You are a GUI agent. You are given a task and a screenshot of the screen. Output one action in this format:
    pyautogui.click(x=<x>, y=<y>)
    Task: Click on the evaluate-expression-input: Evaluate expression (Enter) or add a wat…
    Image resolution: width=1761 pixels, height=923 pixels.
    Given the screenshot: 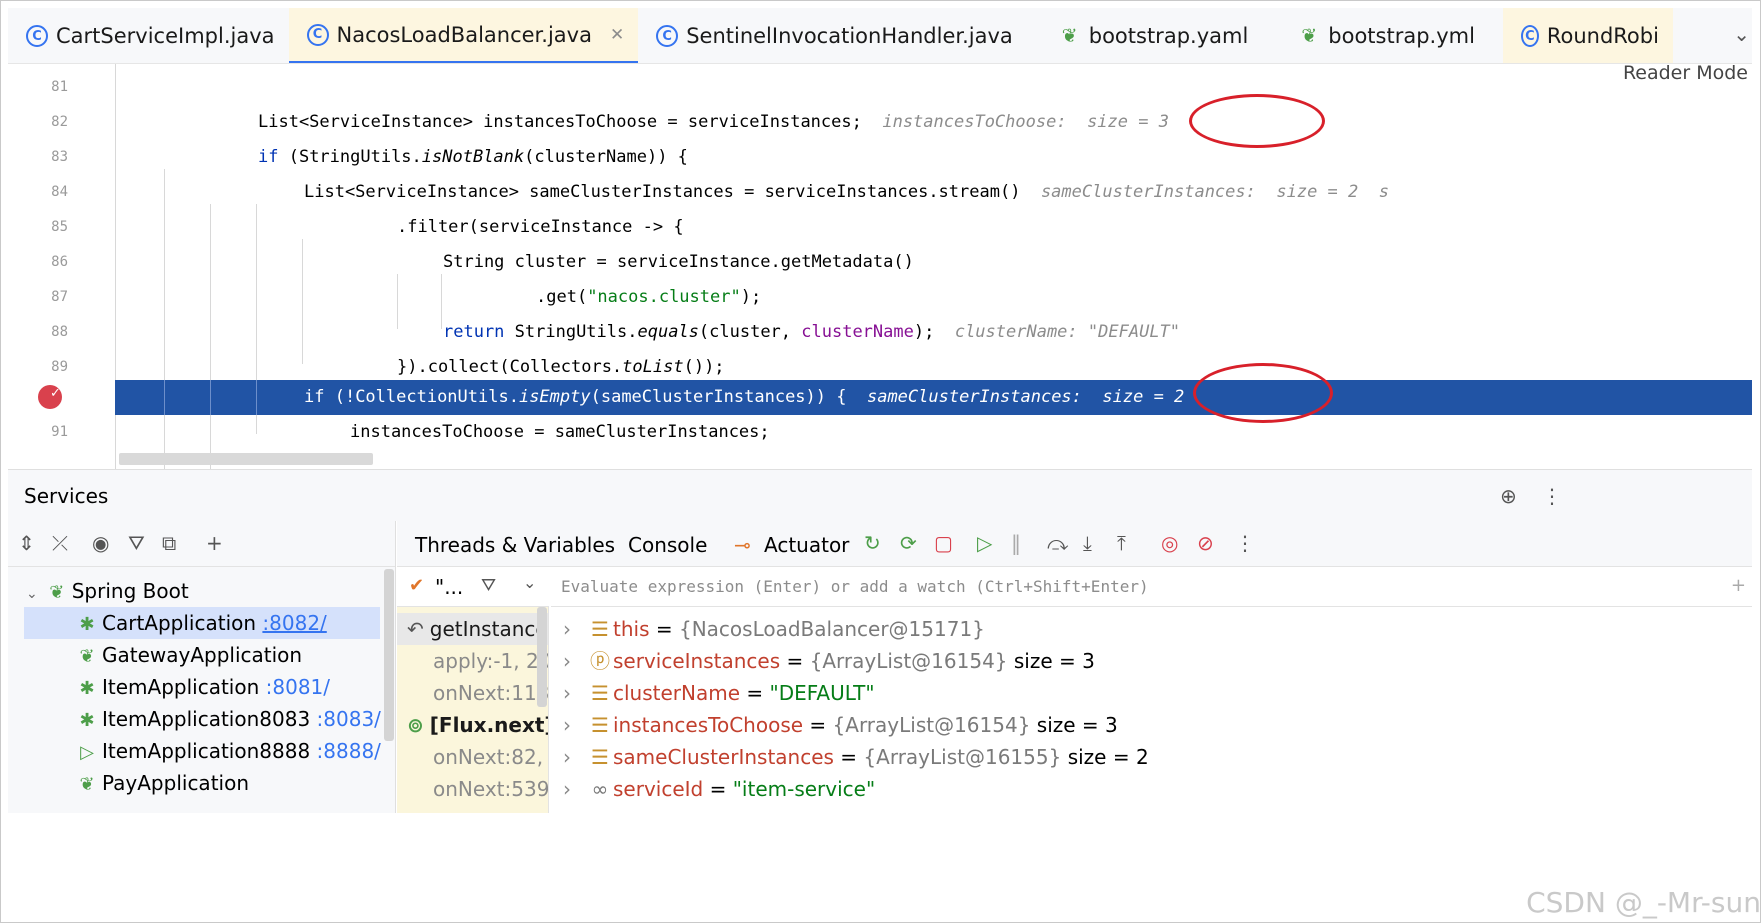 What is the action you would take?
    pyautogui.click(x=1151, y=587)
    